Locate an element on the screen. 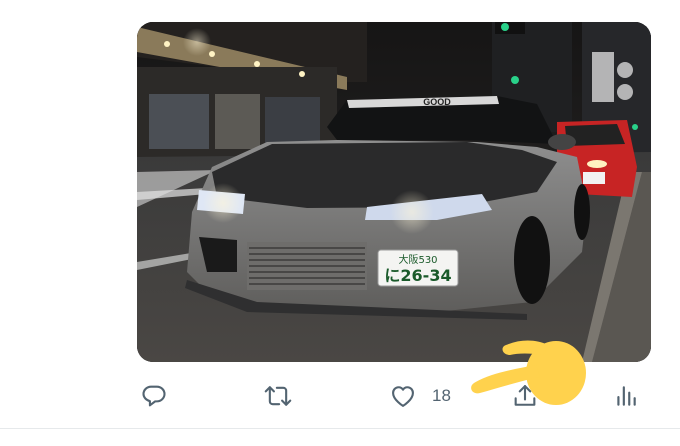 The width and height of the screenshot is (680, 446). divider is located at coordinates (340, 428).